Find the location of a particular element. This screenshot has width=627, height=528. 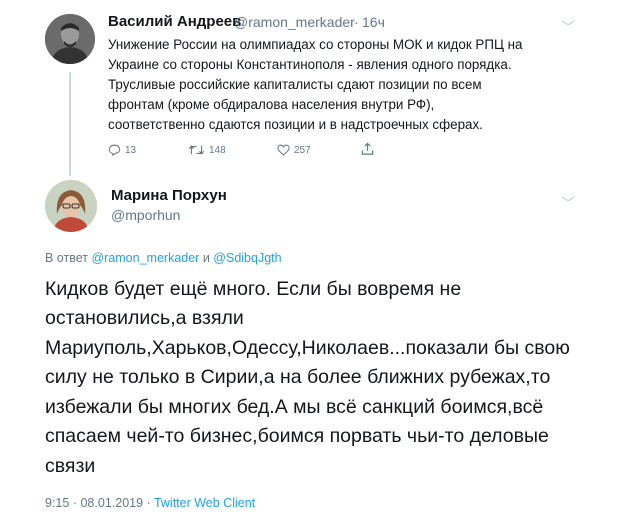

reply-count: 13 is located at coordinates (131, 150).